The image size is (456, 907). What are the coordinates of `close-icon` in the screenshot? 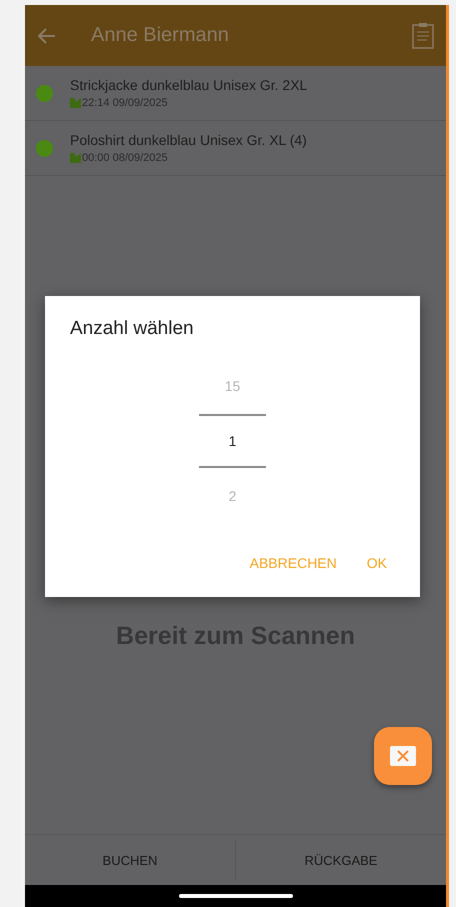 It's located at (403, 756).